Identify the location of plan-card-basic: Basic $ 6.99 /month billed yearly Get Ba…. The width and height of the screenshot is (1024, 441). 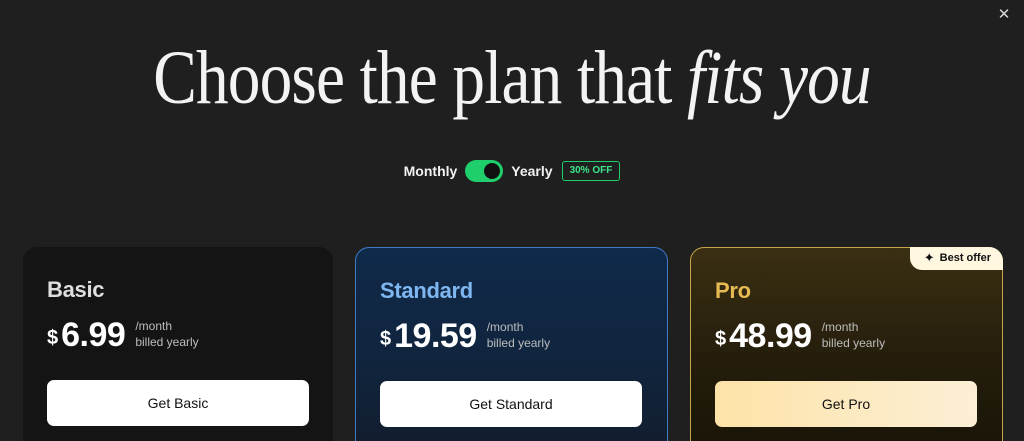
(178, 344).